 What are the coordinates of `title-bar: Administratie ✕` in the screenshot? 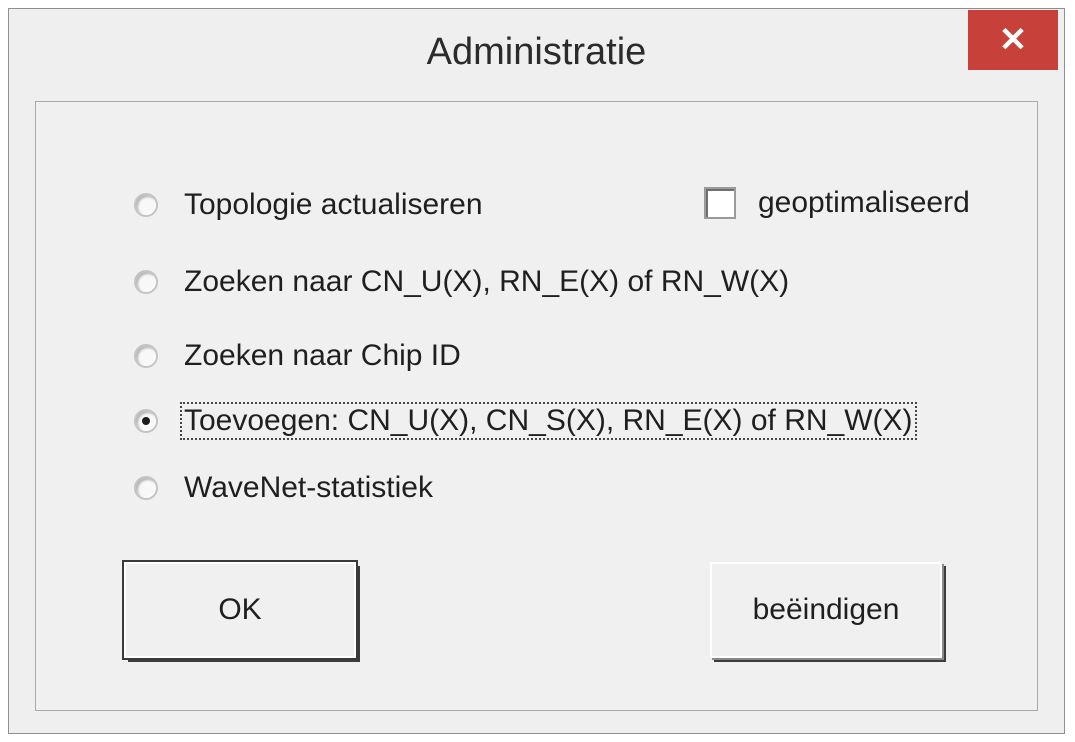 It's located at (536, 55).